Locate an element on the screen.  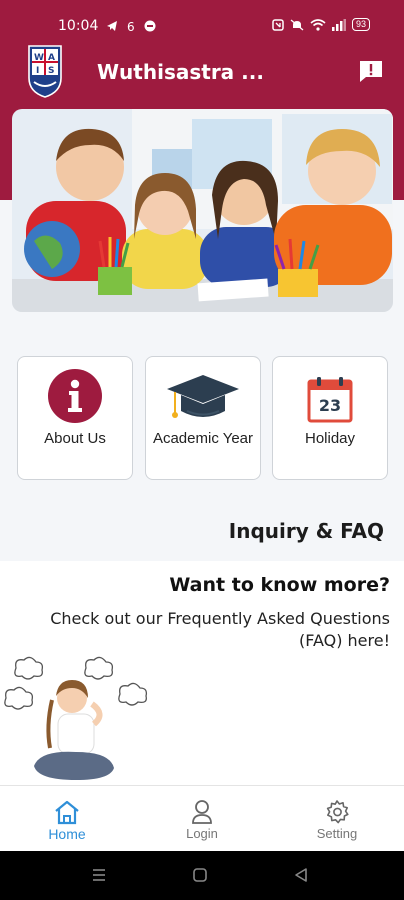
inquiry-faq-title: Inquiry & FAQ is located at coordinates (306, 531).